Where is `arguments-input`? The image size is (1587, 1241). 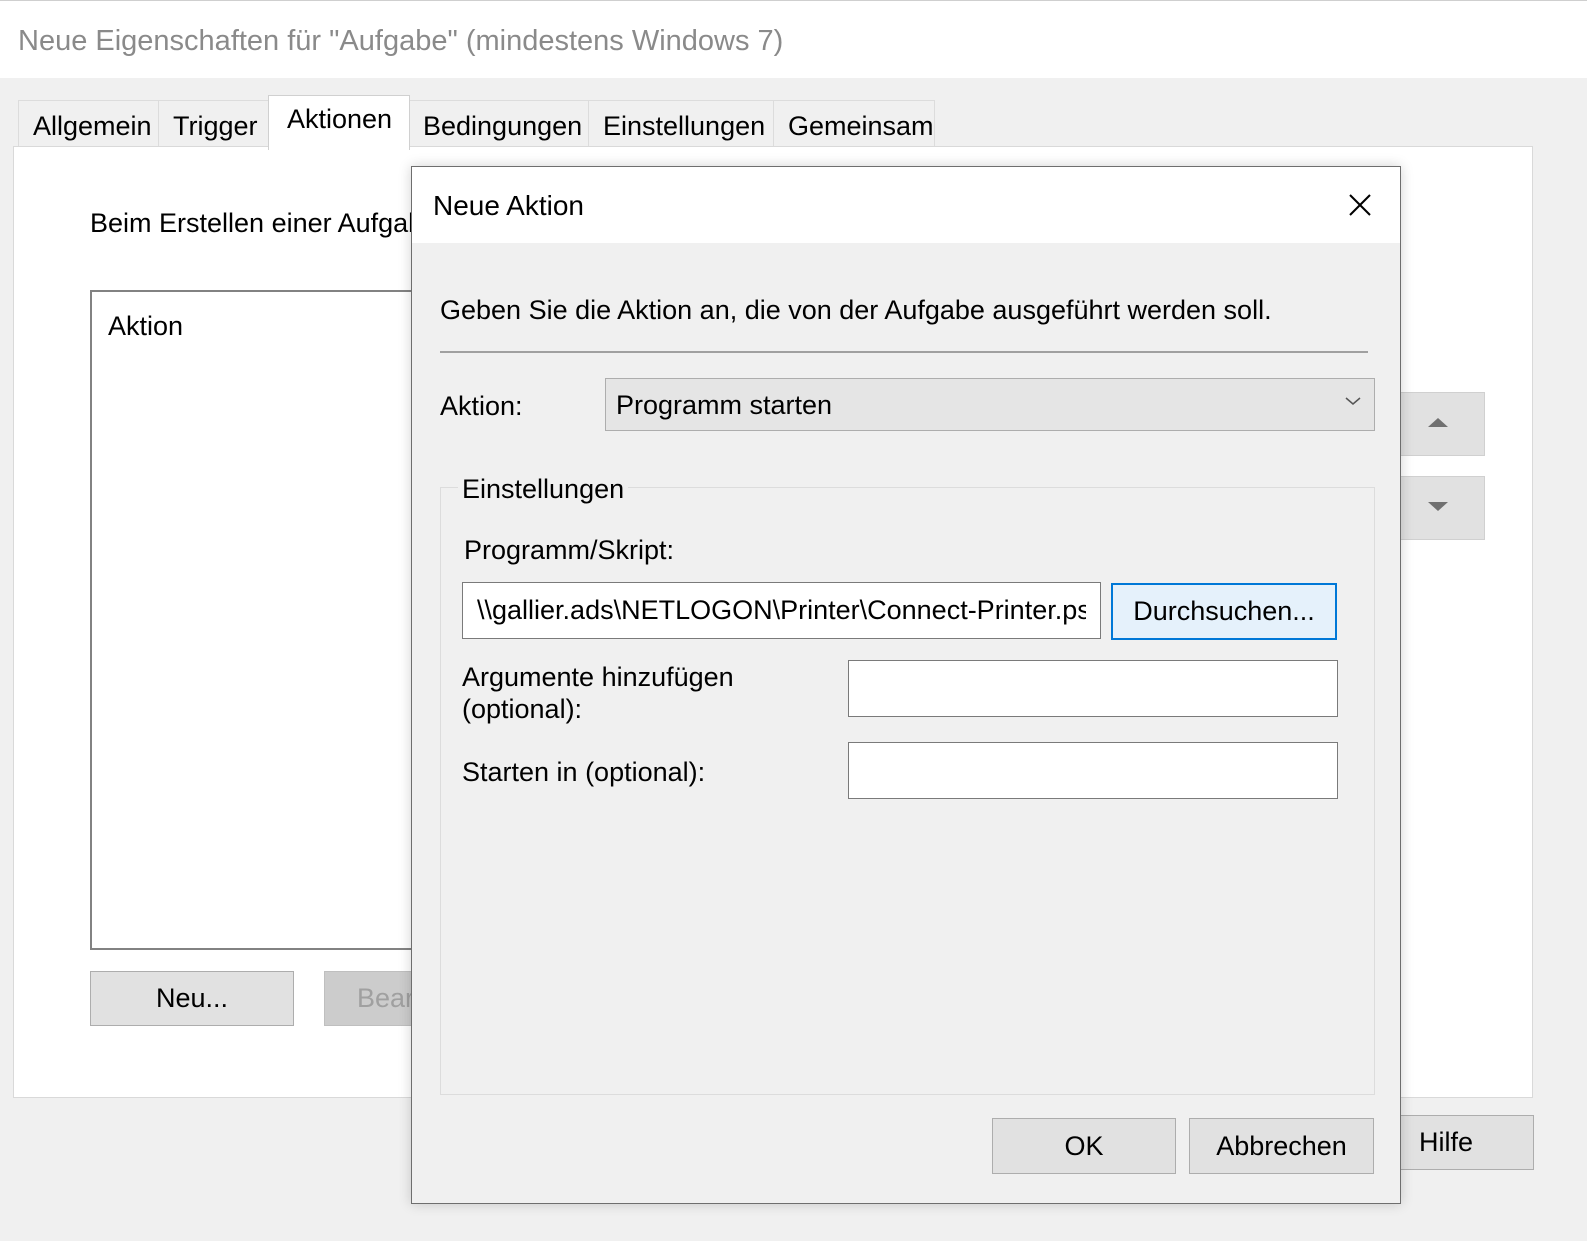 arguments-input is located at coordinates (1093, 688).